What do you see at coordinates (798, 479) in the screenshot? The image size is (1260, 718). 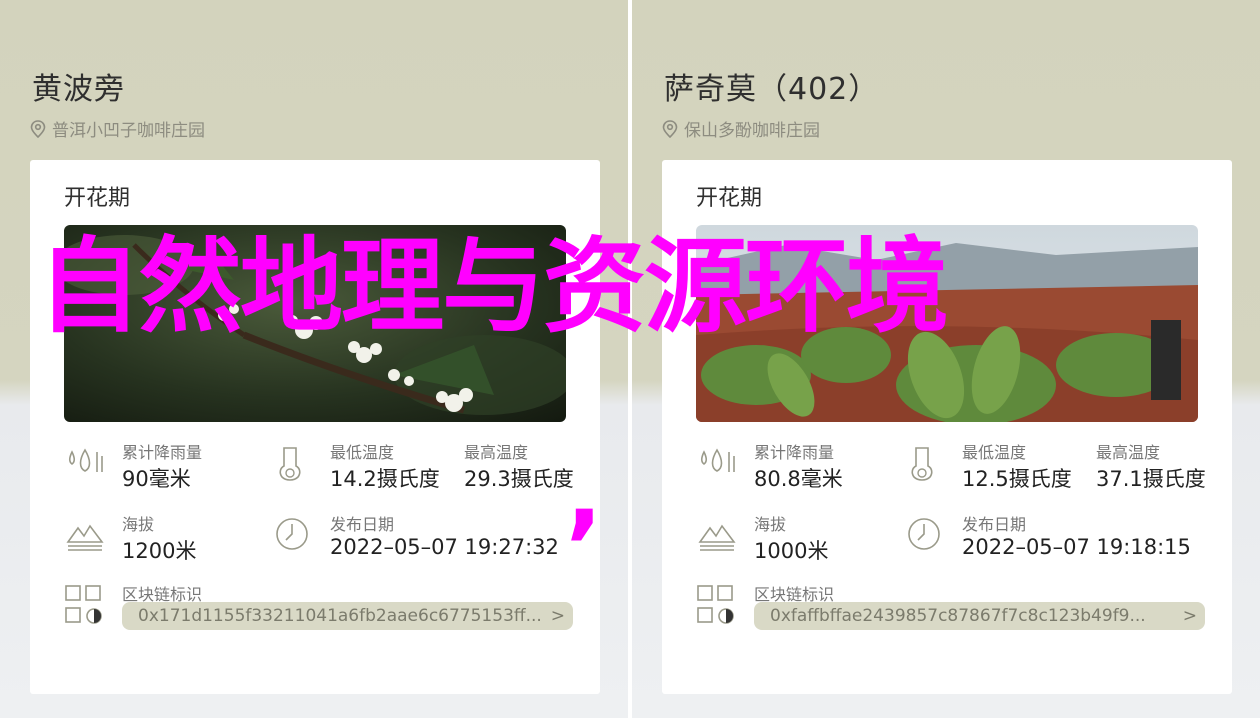 I see `rainfall-value: 80.8毫米` at bounding box center [798, 479].